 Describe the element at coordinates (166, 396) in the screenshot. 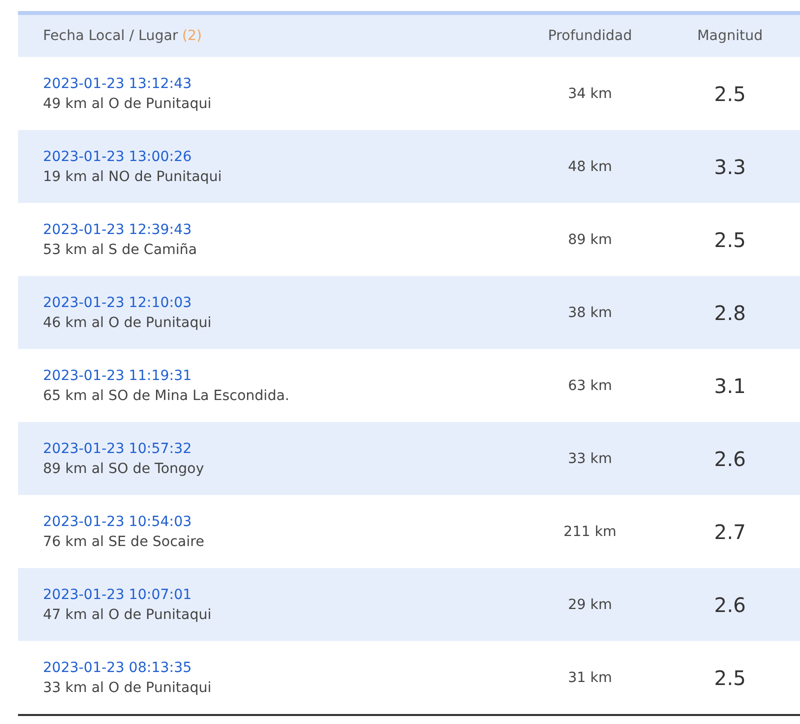

I see `place-text: 65 km al SO de Mina La Escondida.` at that location.